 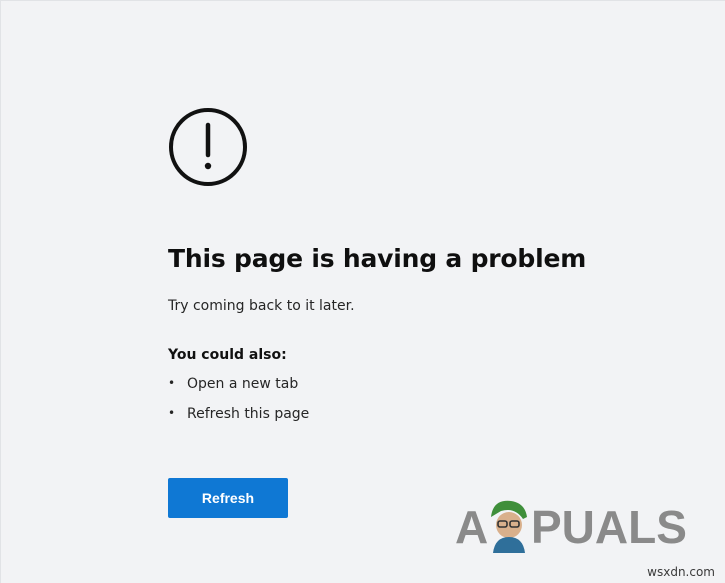 What do you see at coordinates (248, 414) in the screenshot?
I see `option-refresh-page: Refresh this page` at bounding box center [248, 414].